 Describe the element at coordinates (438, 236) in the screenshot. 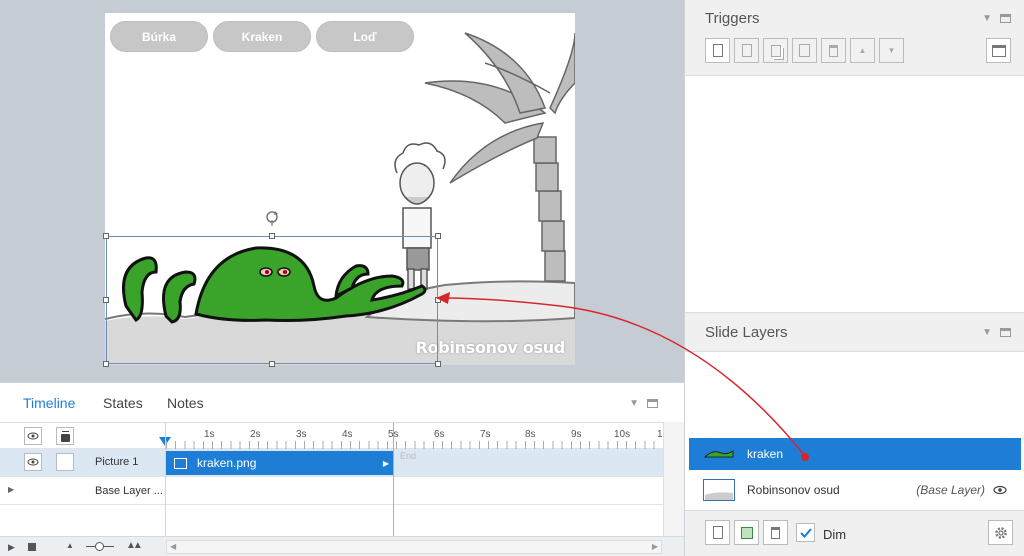

I see `resize-handle-tr` at that location.